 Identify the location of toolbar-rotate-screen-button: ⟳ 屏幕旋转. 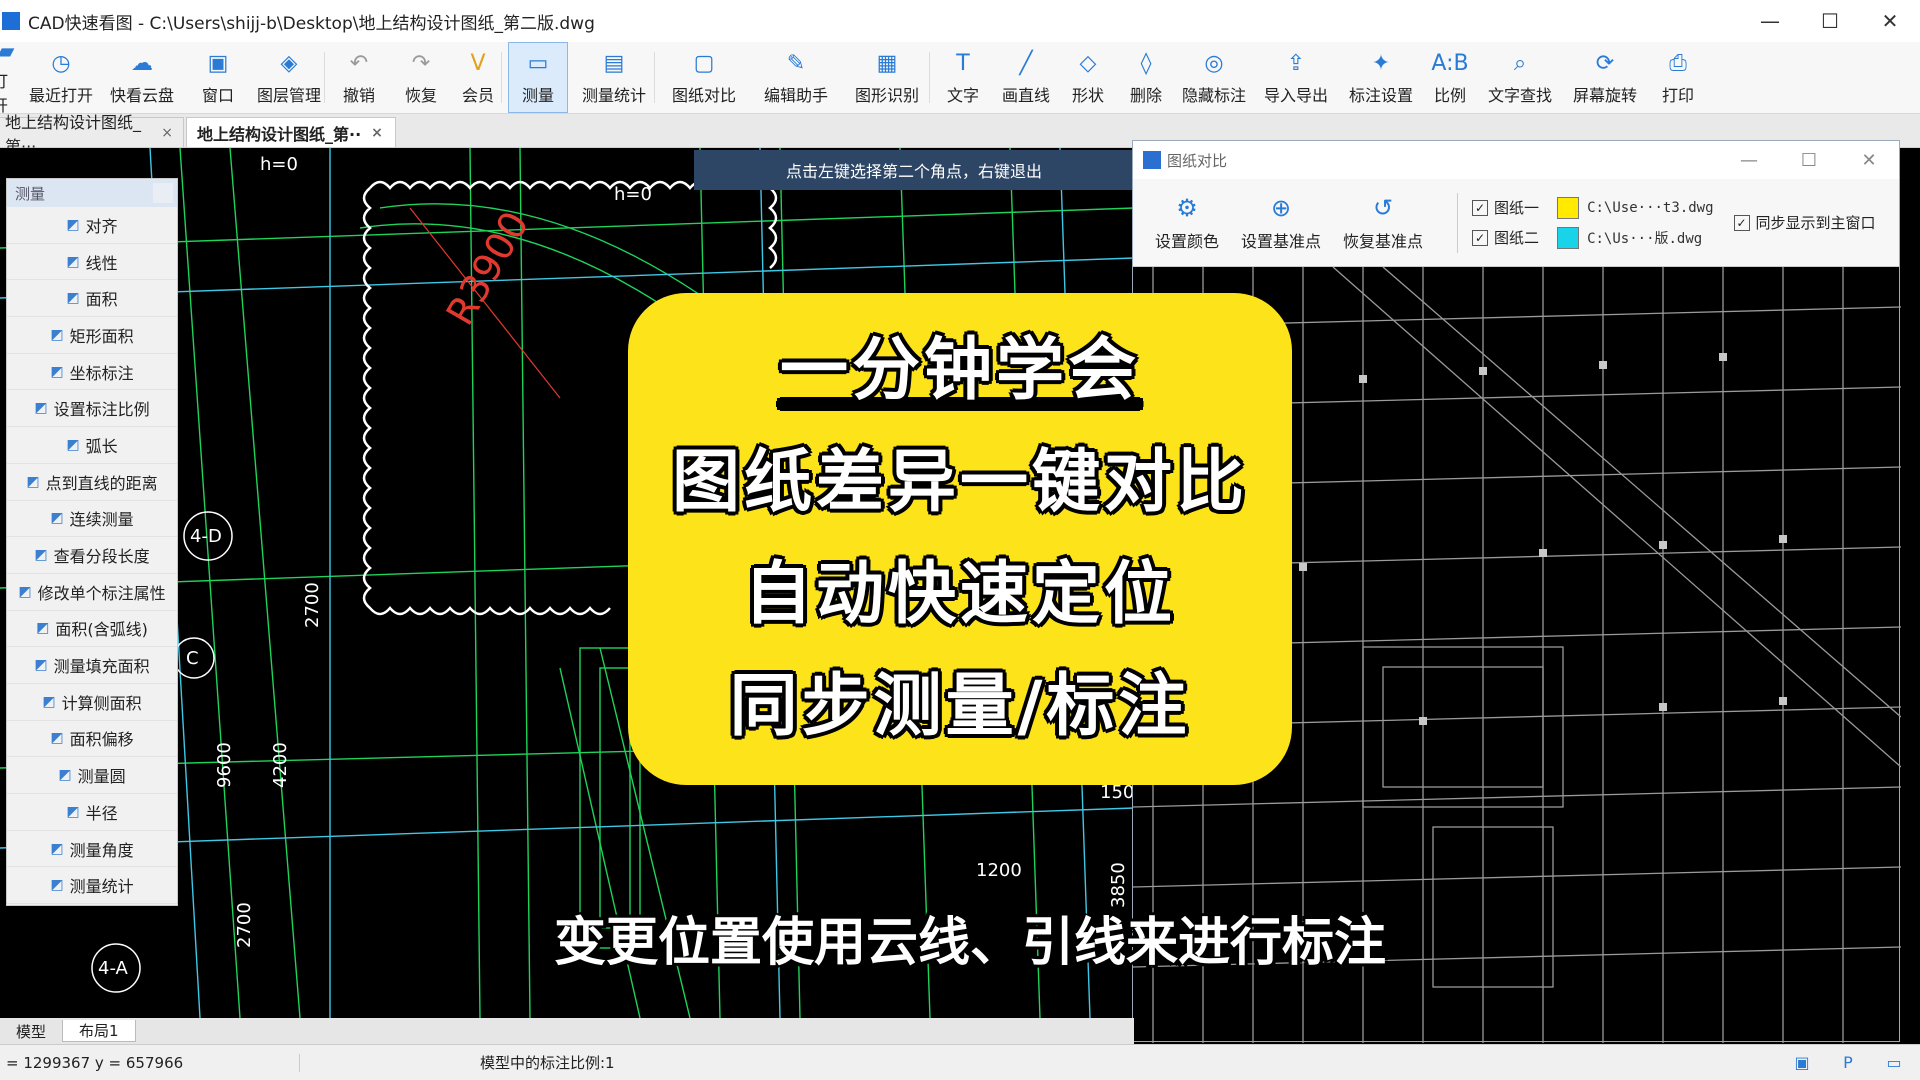
(1605, 77).